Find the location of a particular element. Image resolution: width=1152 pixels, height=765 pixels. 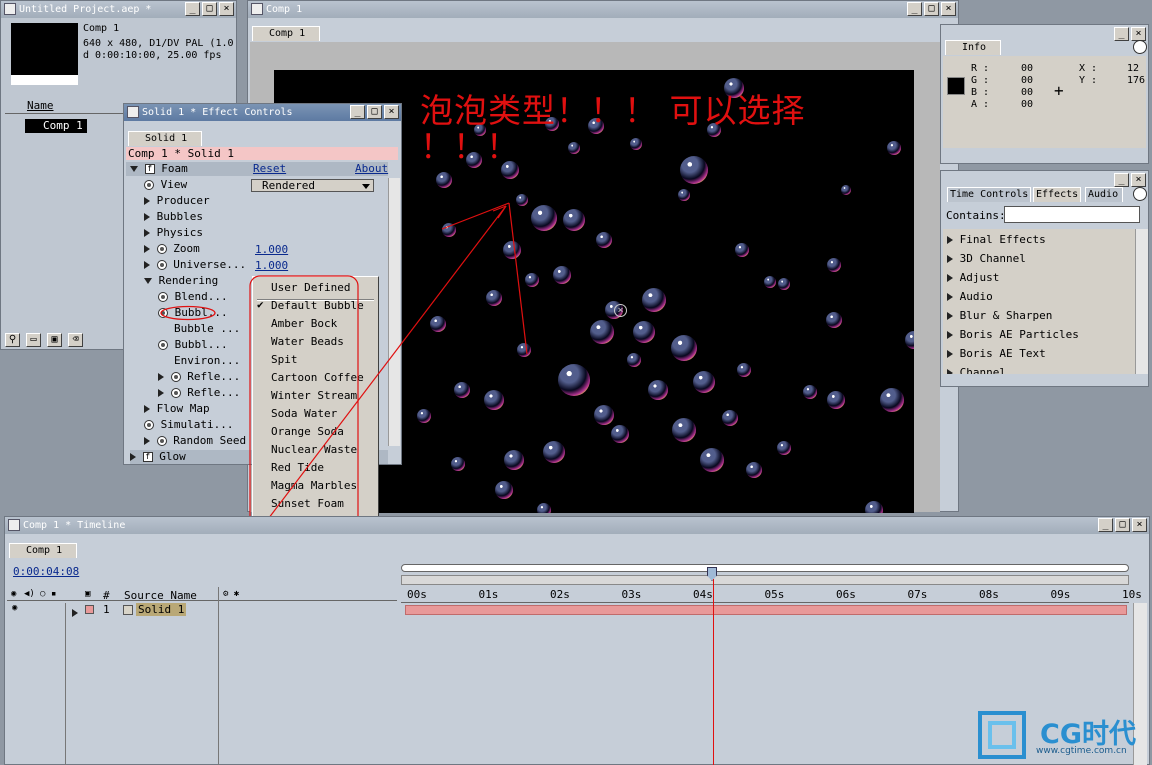

time-tick-label: 00s is located at coordinates (417, 594).